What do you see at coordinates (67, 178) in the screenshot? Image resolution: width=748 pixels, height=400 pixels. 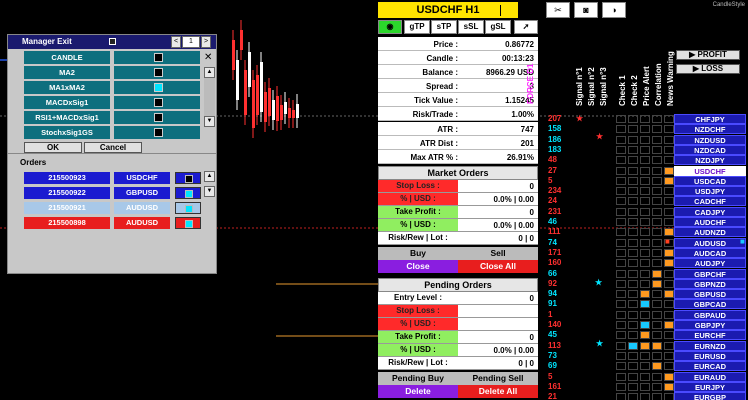 I see `order-ticket: 215500923` at bounding box center [67, 178].